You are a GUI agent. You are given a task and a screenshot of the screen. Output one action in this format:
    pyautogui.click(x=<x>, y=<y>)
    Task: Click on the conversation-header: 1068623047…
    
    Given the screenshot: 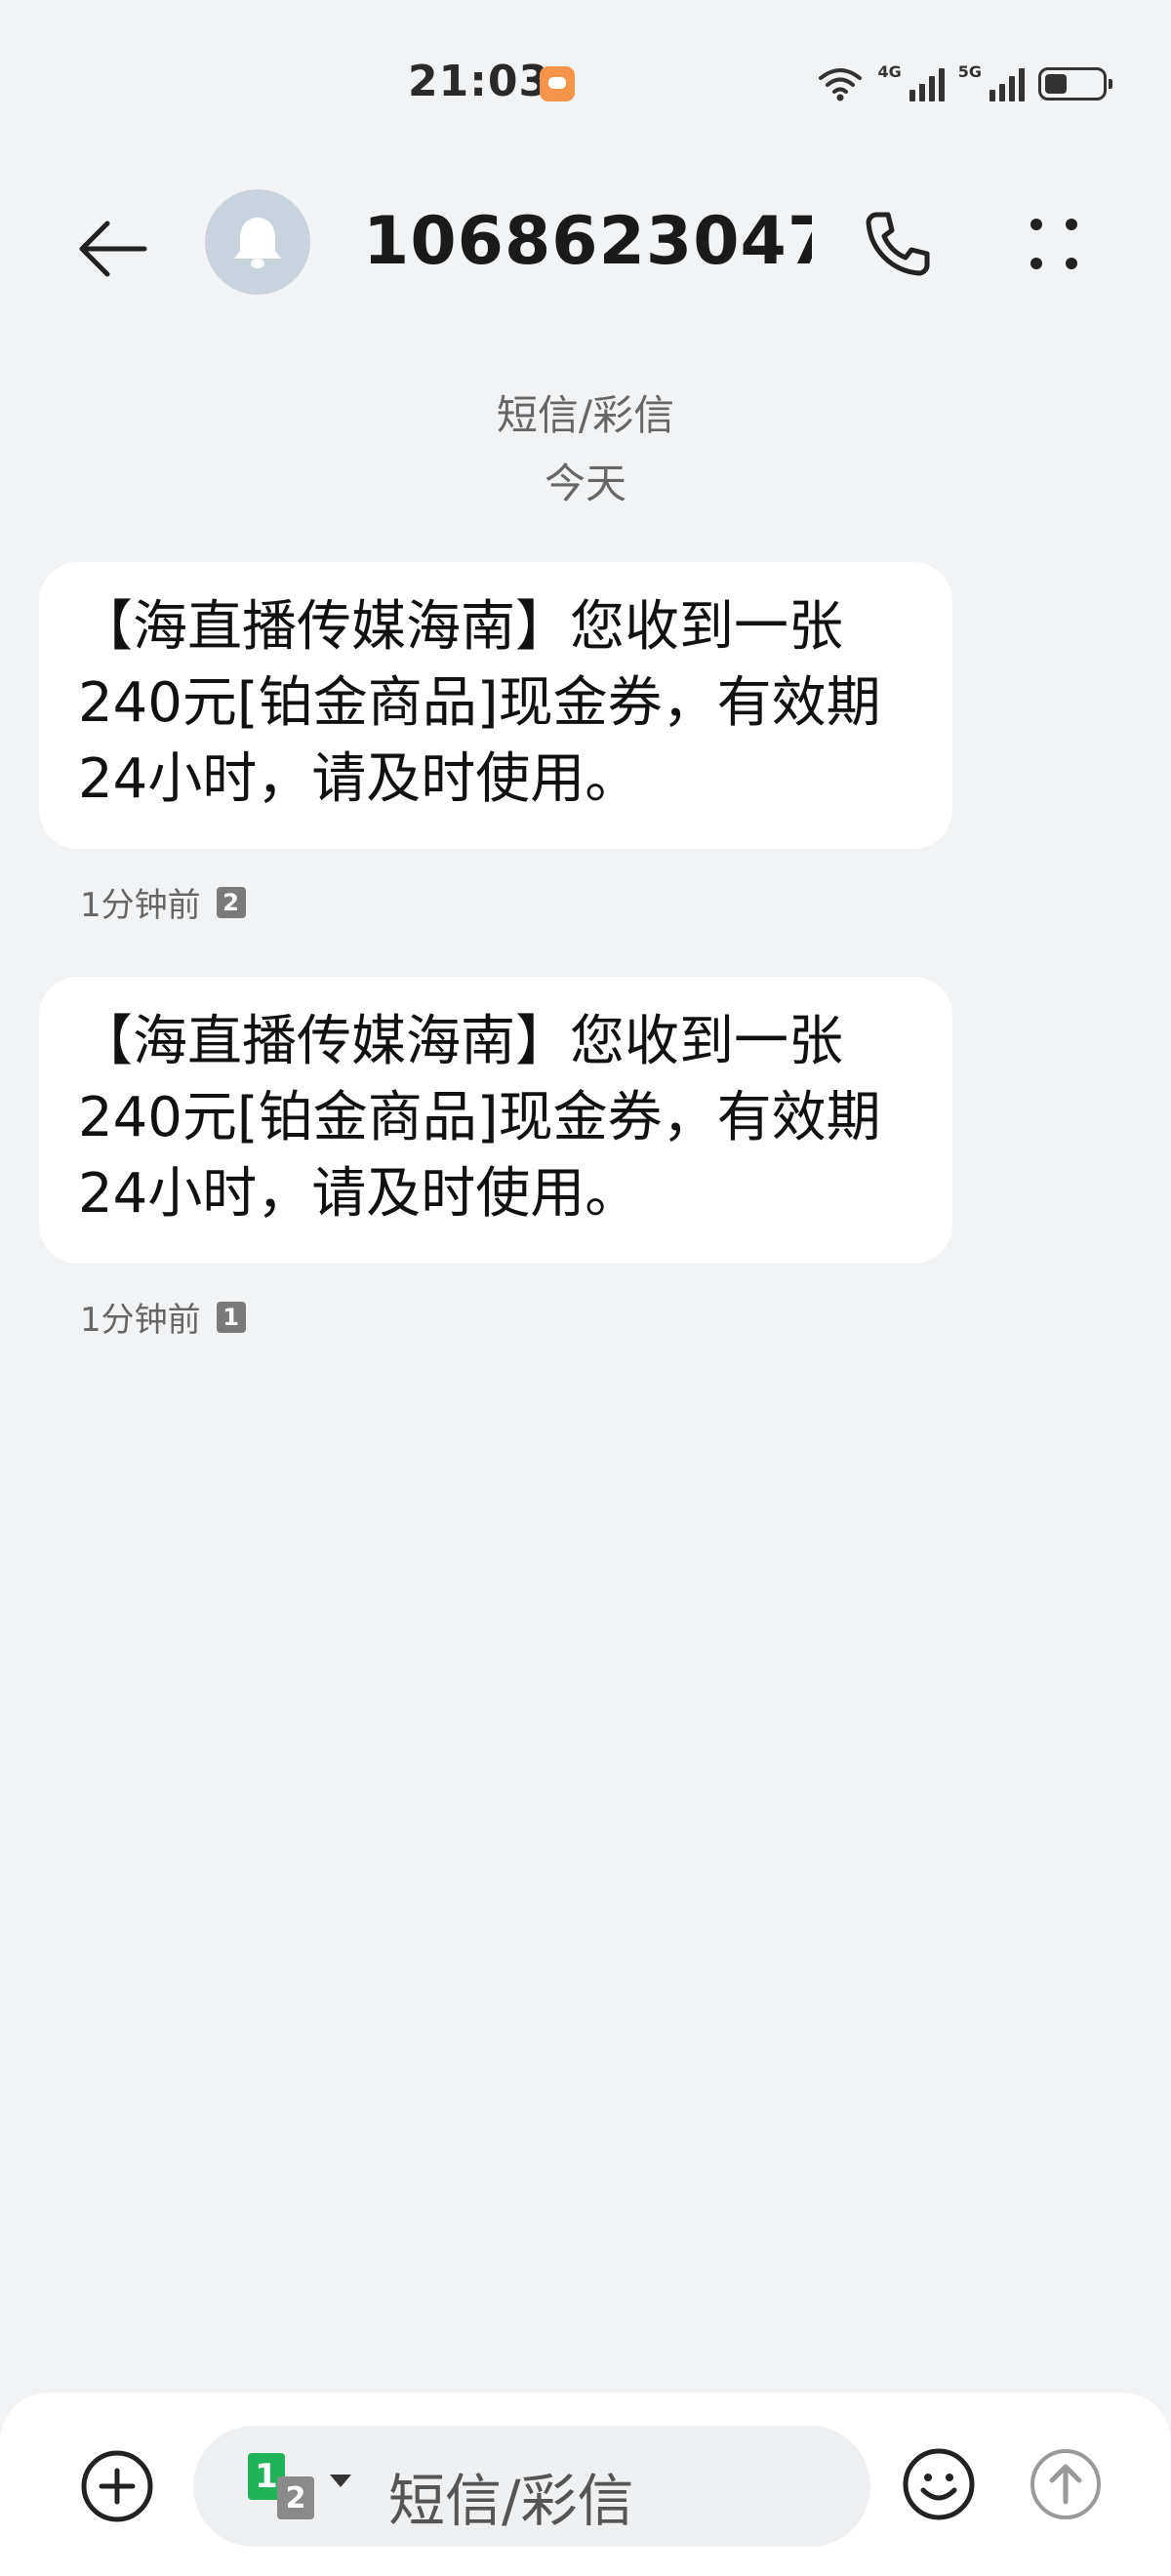 What is the action you would take?
    pyautogui.click(x=585, y=239)
    